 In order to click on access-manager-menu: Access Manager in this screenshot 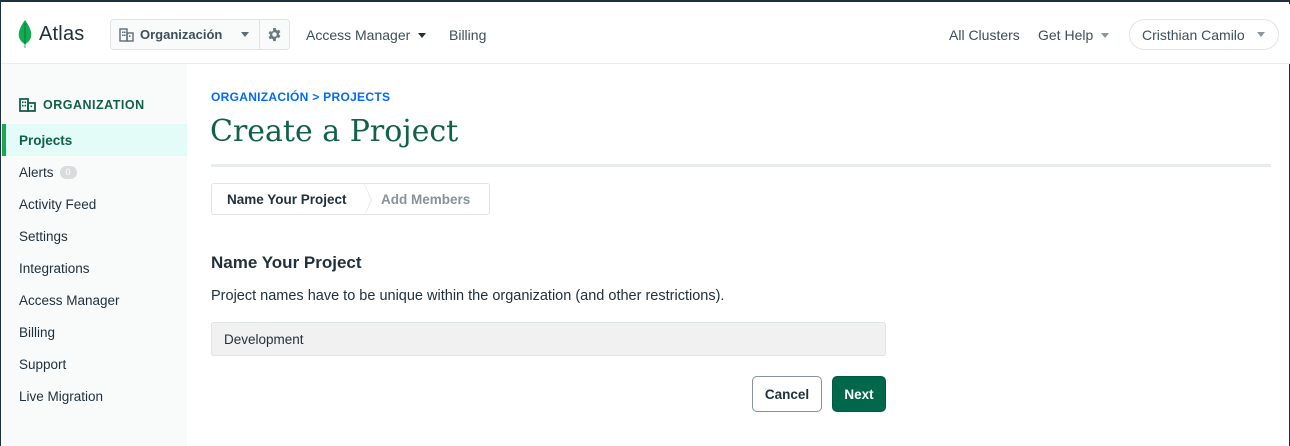, I will do `click(366, 35)`.